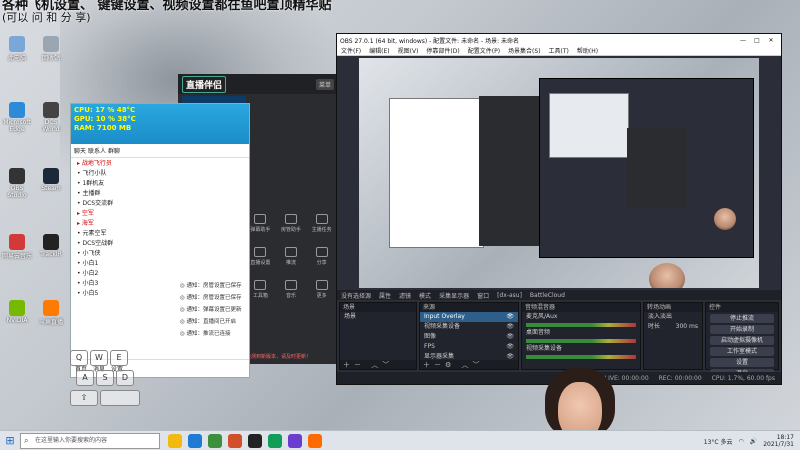 This screenshot has width=800, height=450. What do you see at coordinates (673, 327) in the screenshot?
I see `transition-duration: 时长 300 ms` at bounding box center [673, 327].